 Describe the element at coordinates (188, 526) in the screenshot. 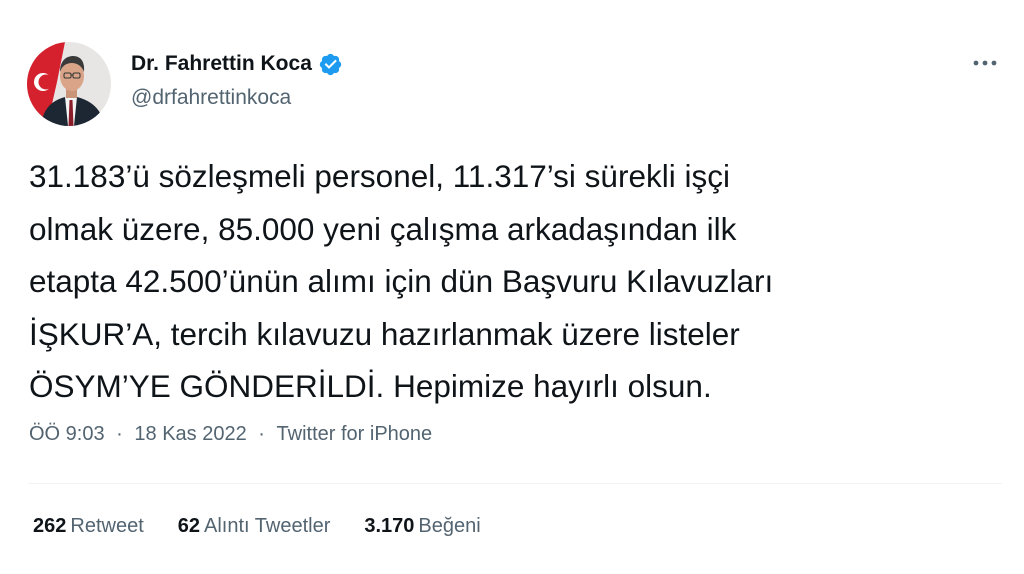

I see `quote-tweet-count: 62` at that location.